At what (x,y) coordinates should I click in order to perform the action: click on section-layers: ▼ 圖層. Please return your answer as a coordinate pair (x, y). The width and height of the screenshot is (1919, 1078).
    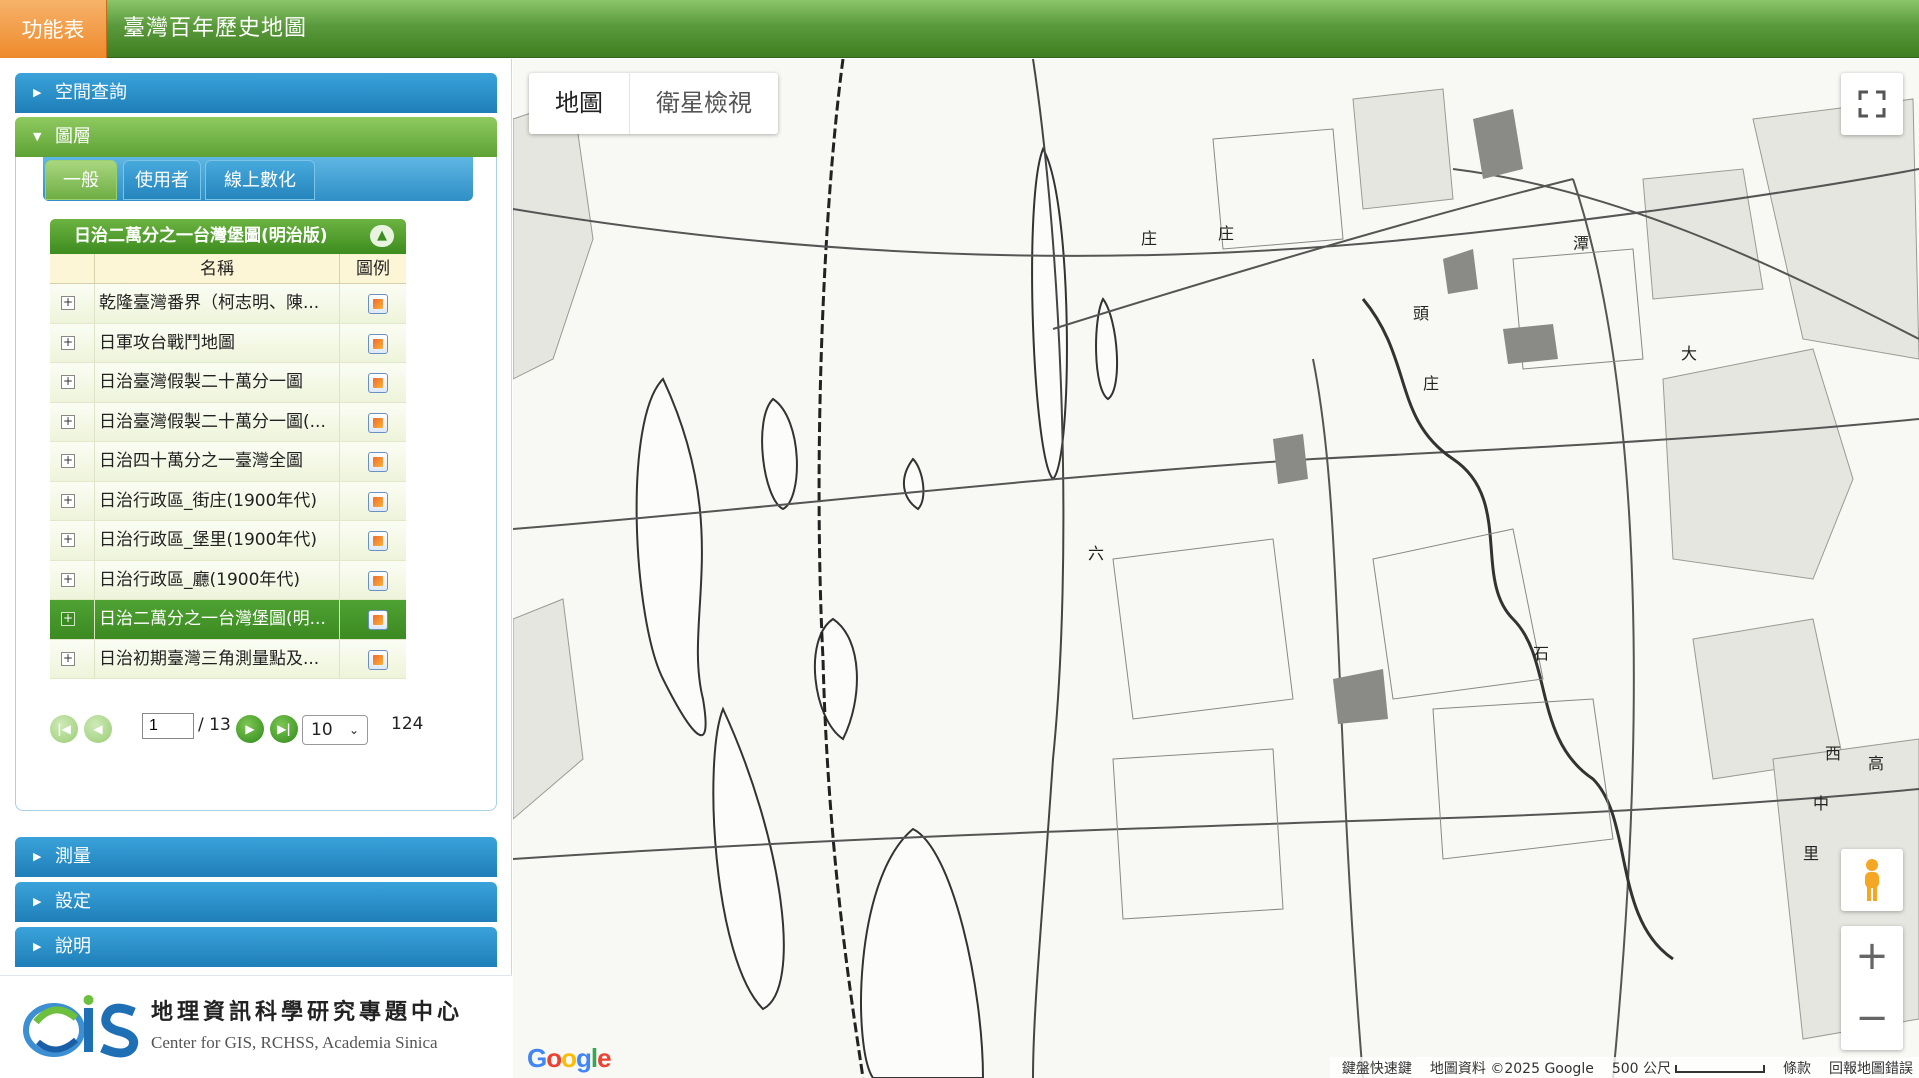
    Looking at the image, I should click on (256, 137).